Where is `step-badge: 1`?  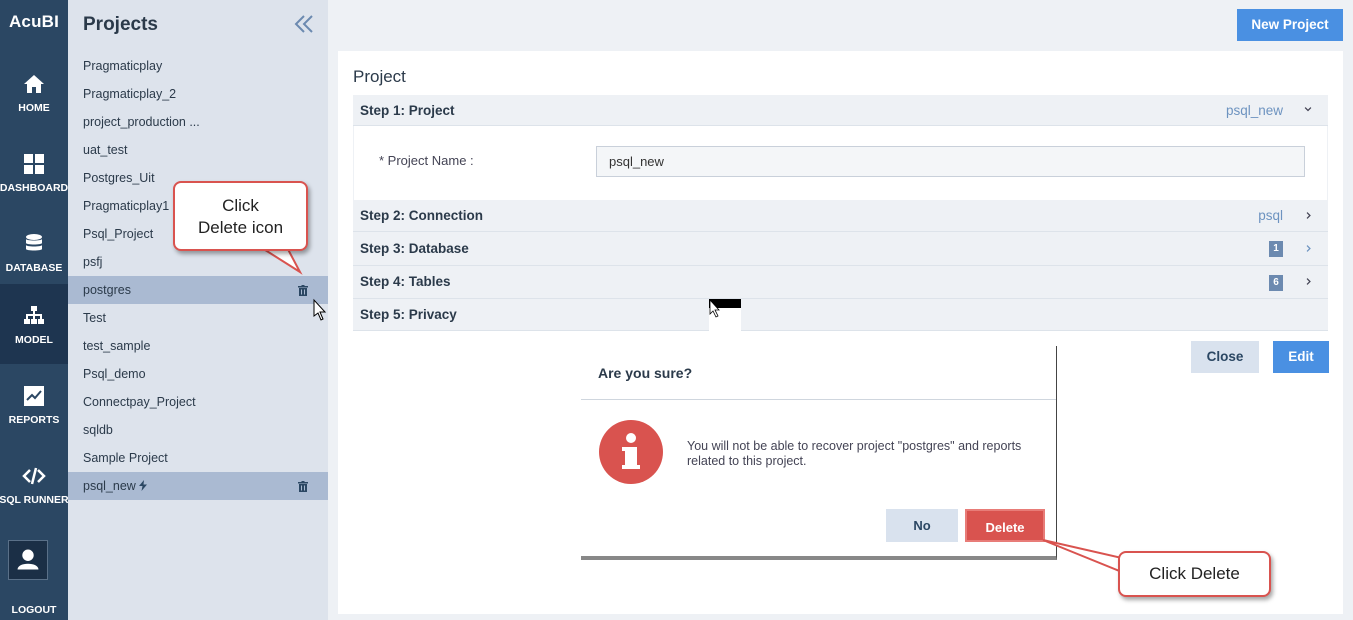
step-badge: 1 is located at coordinates (1276, 249).